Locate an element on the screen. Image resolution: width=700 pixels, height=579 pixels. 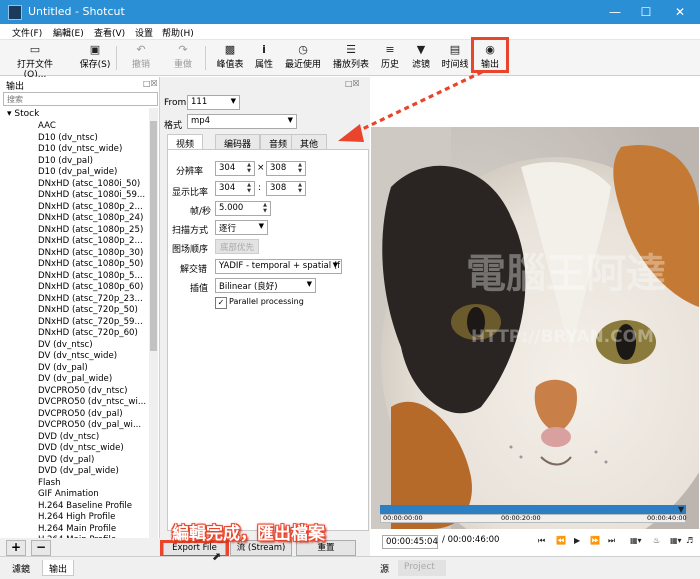
preset-item: DV (dv_ntsc_wide) is located at coordinates (77, 356).